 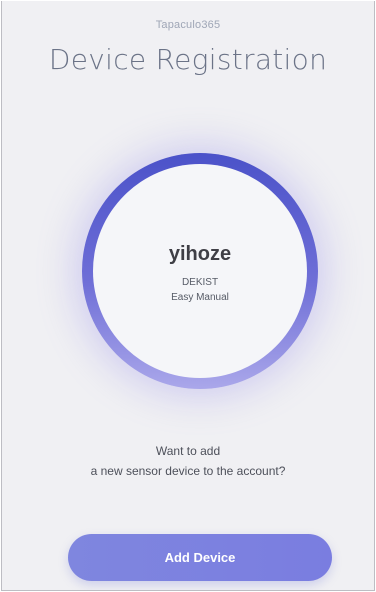 What do you see at coordinates (188, 59) in the screenshot?
I see `page-title: Device Registration` at bounding box center [188, 59].